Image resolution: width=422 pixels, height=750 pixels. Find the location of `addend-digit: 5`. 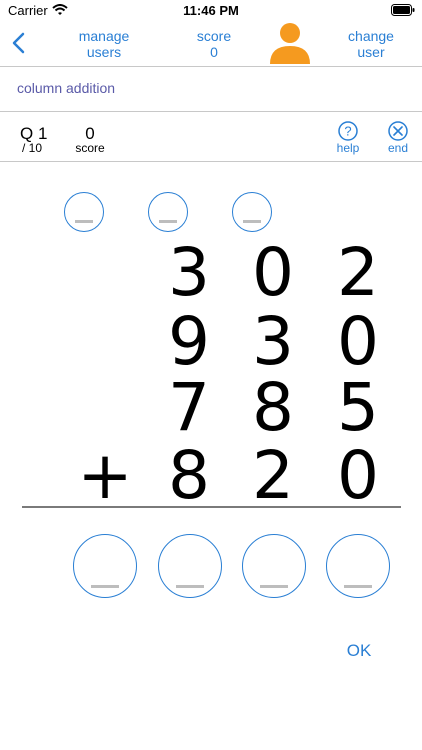

addend-digit: 5 is located at coordinates (358, 407).